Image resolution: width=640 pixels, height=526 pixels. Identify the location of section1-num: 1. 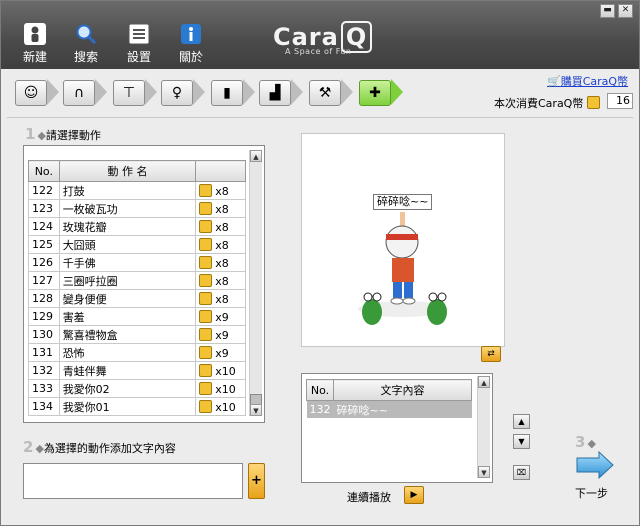
(30, 134).